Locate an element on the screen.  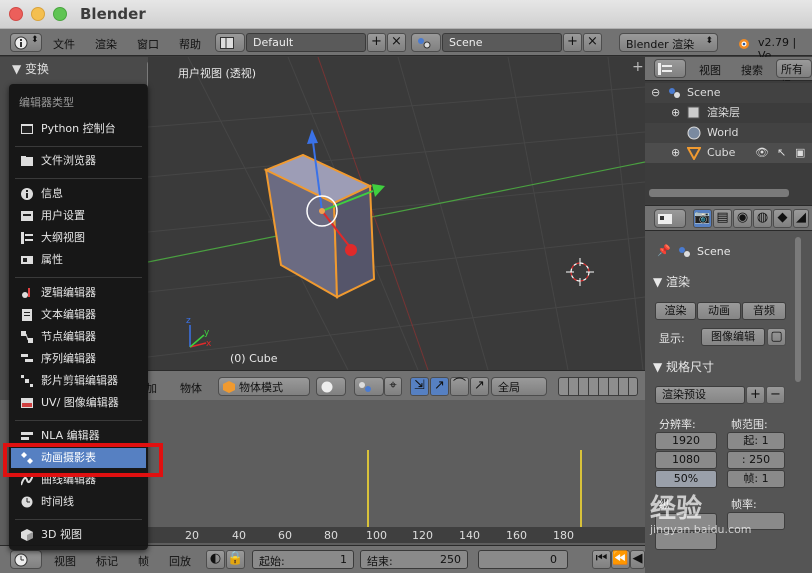
timeline-ruler: 20 40 60 80 100 120 140 160 180 is located at coordinates (398, 535).